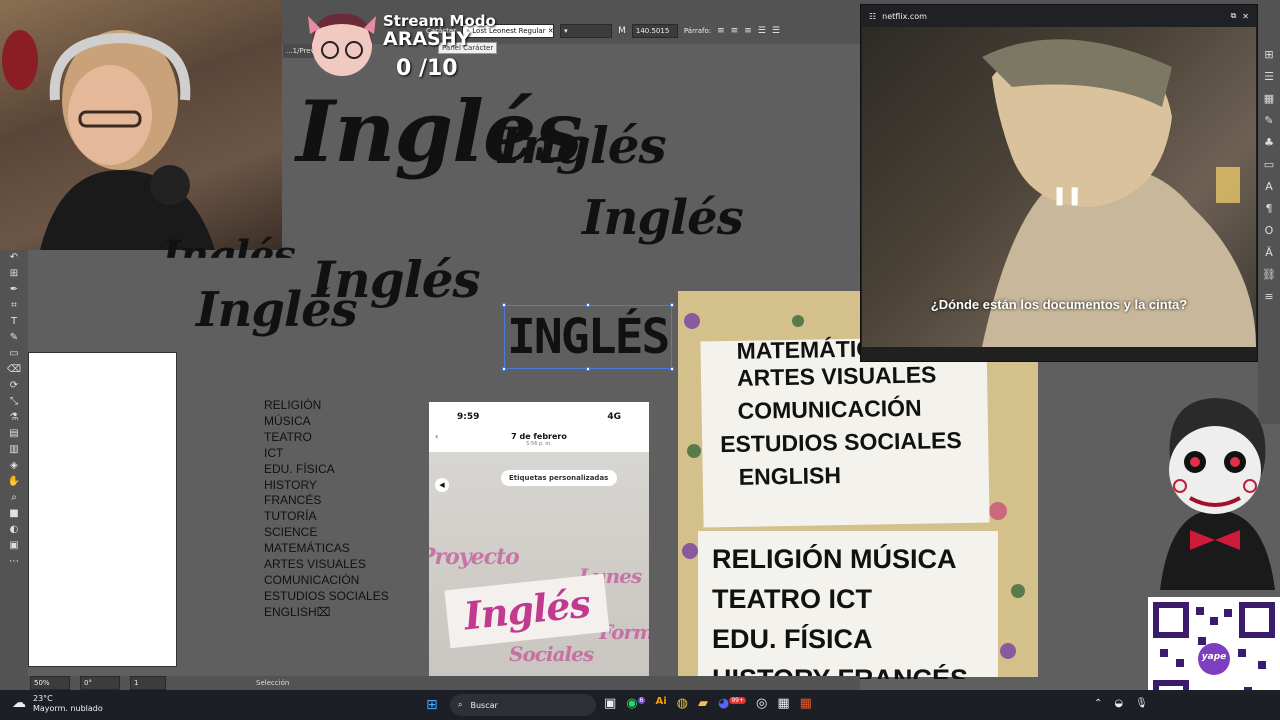 Image resolution: width=1280 pixels, height=720 pixels. Describe the element at coordinates (776, 31) in the screenshot. I see `menu-icon: ☰` at that location.